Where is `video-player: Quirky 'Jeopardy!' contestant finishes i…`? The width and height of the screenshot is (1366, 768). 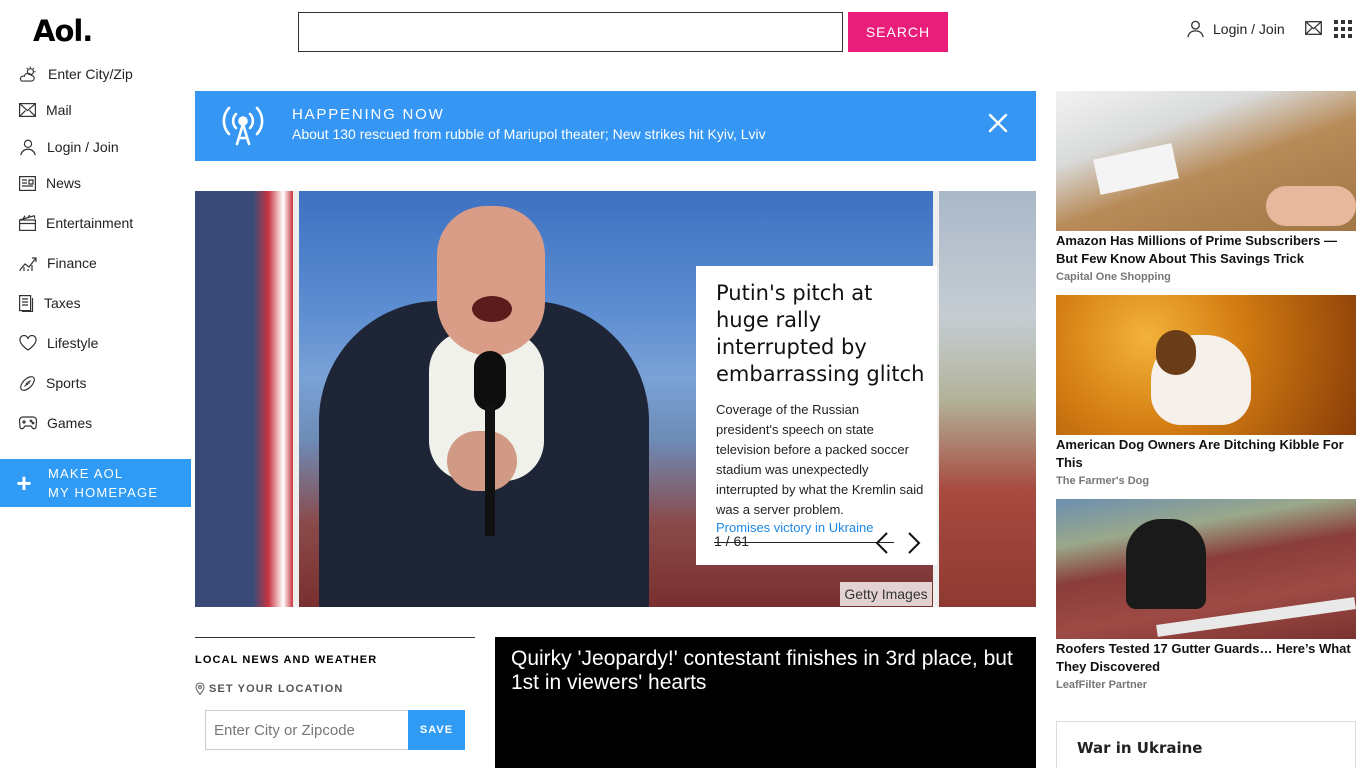
video-player: Quirky 'Jeopardy!' contestant finishes i… is located at coordinates (765, 702).